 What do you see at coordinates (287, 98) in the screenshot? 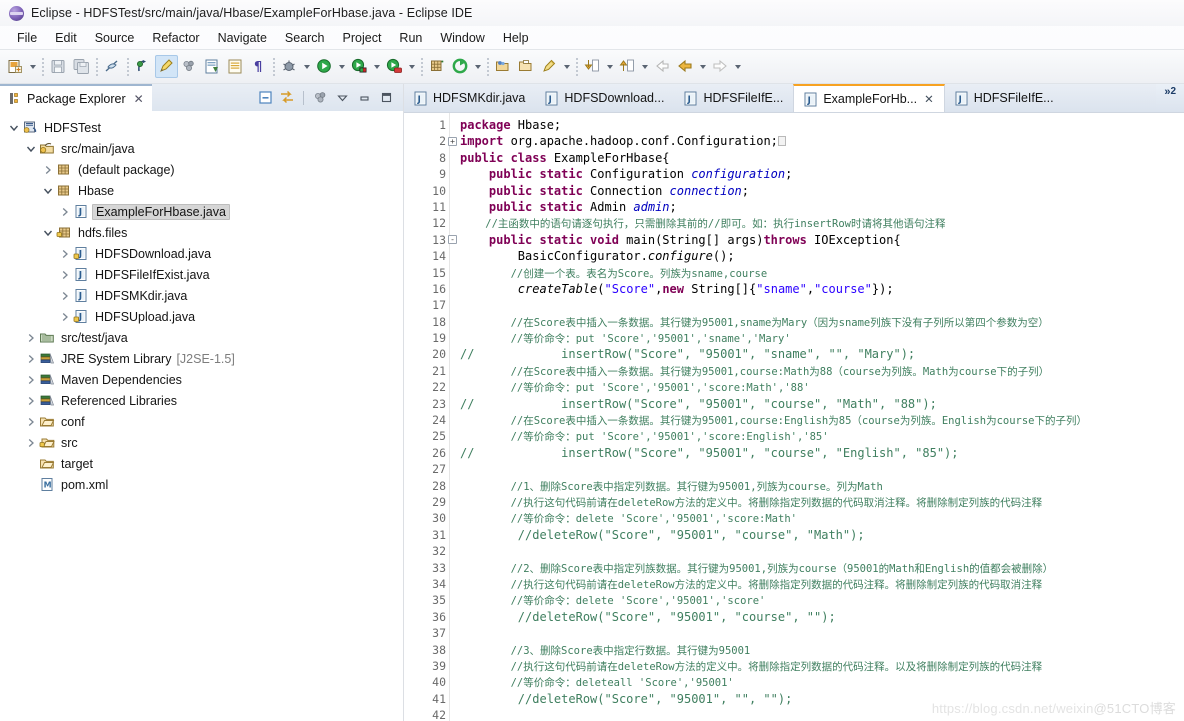
I see `link-with-editor-button` at bounding box center [287, 98].